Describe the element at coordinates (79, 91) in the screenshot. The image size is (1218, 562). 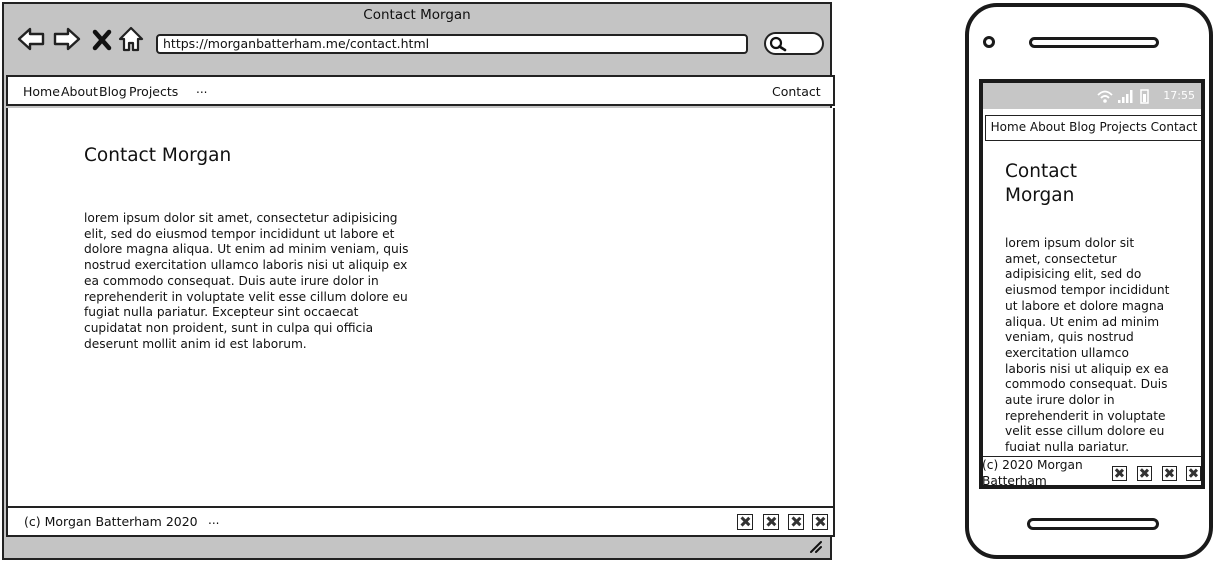
I see `nav-link-about: About` at that location.